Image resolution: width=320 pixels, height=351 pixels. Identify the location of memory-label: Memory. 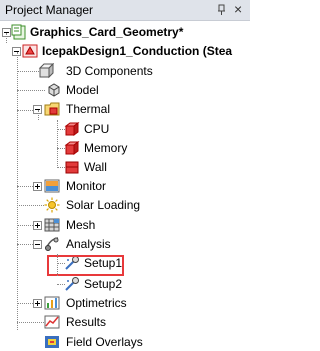
(106, 148).